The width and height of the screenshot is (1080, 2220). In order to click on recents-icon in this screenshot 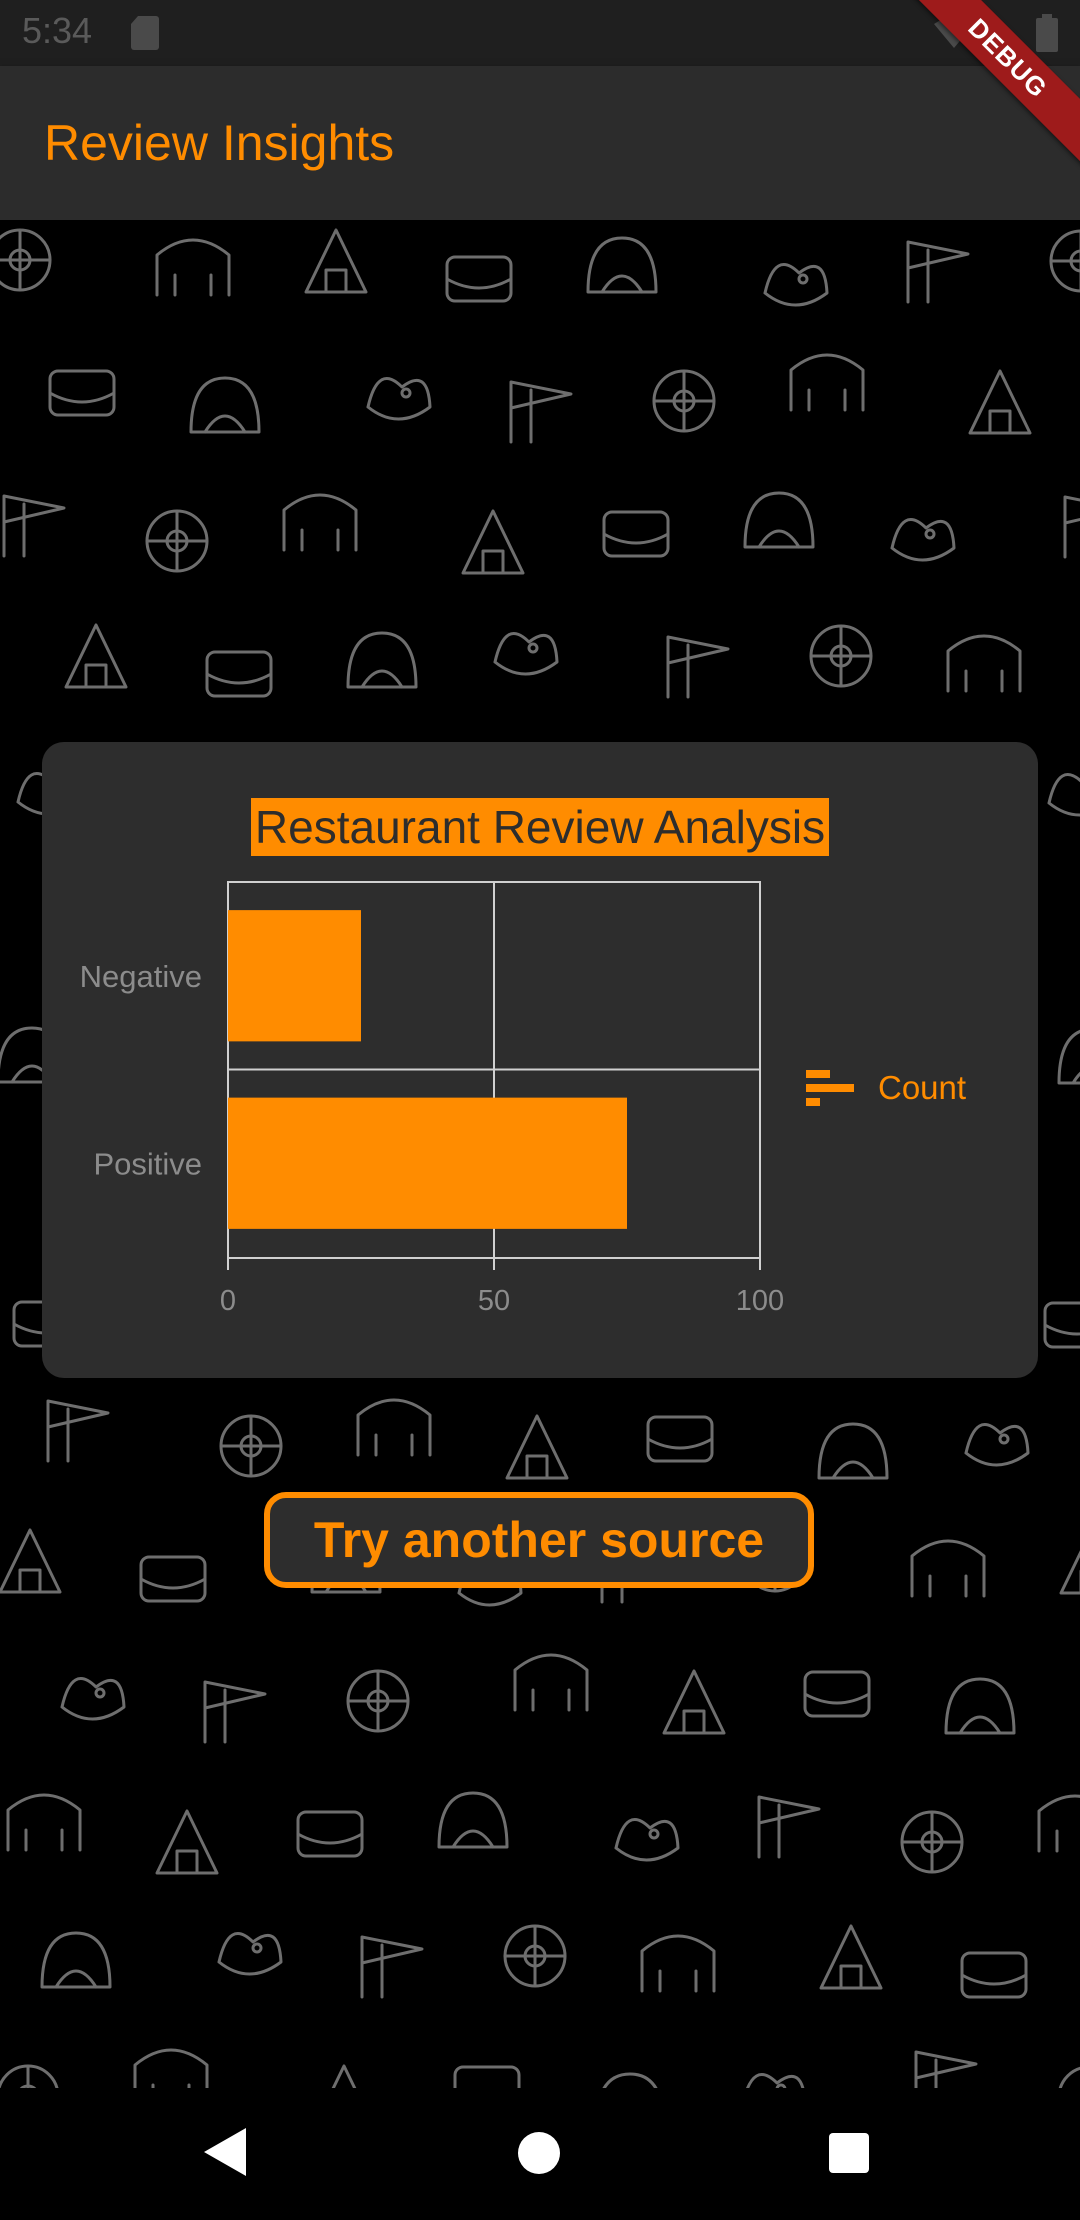, I will do `click(849, 2153)`.